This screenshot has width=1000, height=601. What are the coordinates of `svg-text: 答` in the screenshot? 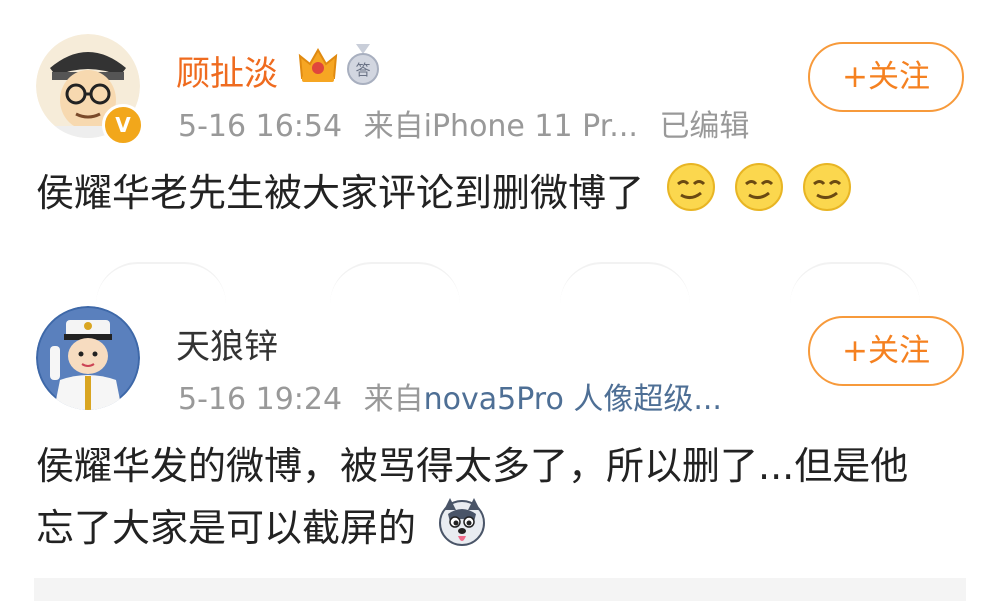 It's located at (362, 70).